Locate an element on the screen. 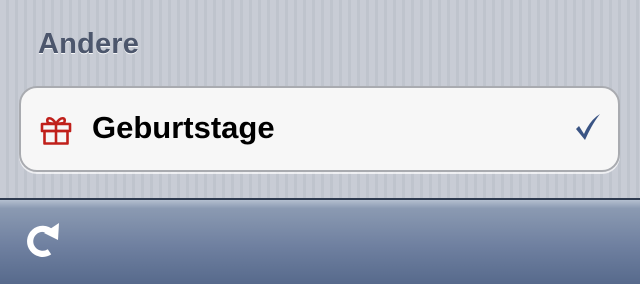  refresh-icon is located at coordinates (43, 240).